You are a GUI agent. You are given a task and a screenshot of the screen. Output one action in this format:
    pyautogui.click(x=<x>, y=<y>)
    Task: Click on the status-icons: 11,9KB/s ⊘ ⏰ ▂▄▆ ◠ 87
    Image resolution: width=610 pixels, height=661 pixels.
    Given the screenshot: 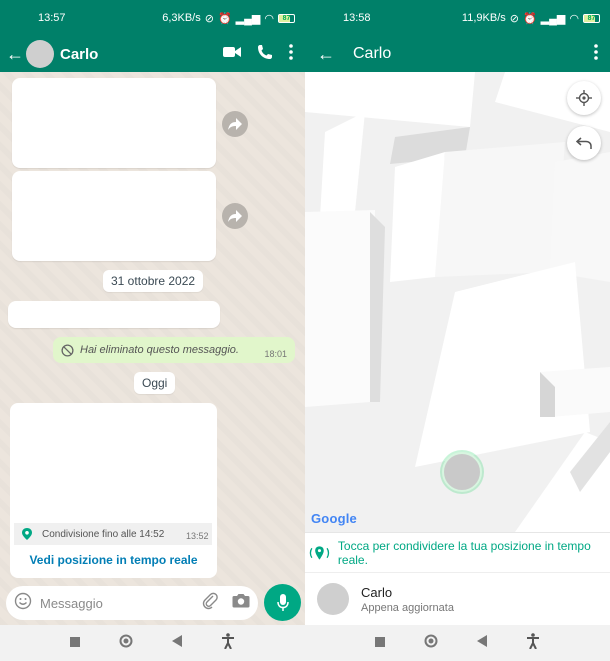 What is the action you would take?
    pyautogui.click(x=531, y=18)
    